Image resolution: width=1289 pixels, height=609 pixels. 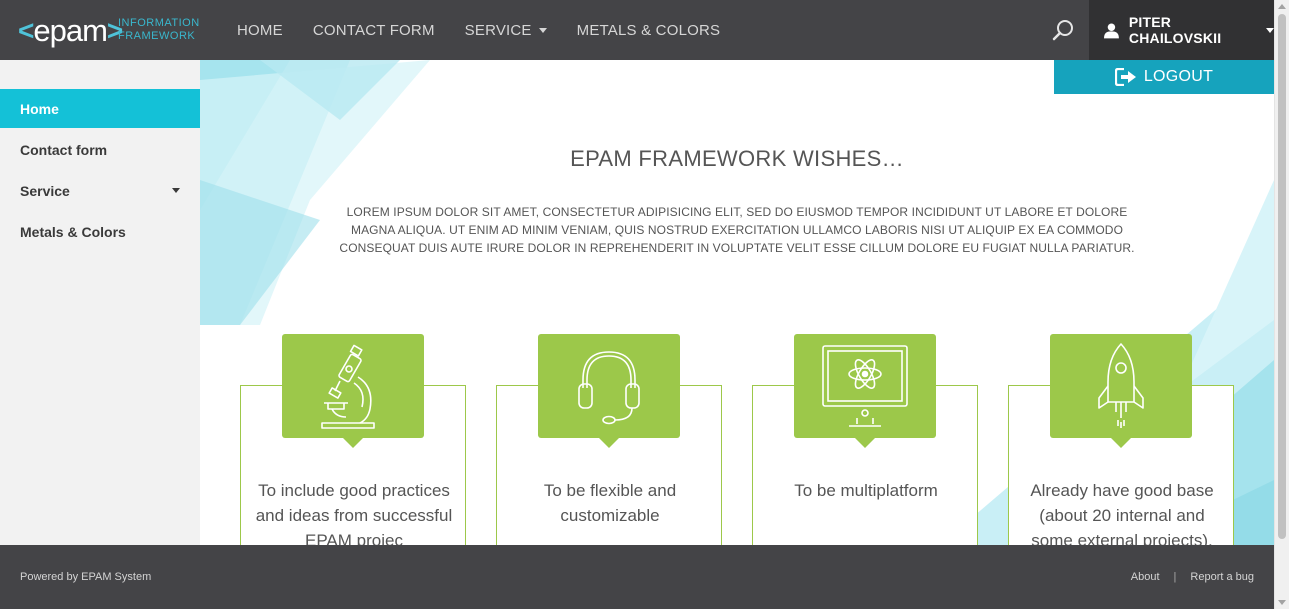 What do you see at coordinates (70, 30) in the screenshot?
I see `logo-text: epam` at bounding box center [70, 30].